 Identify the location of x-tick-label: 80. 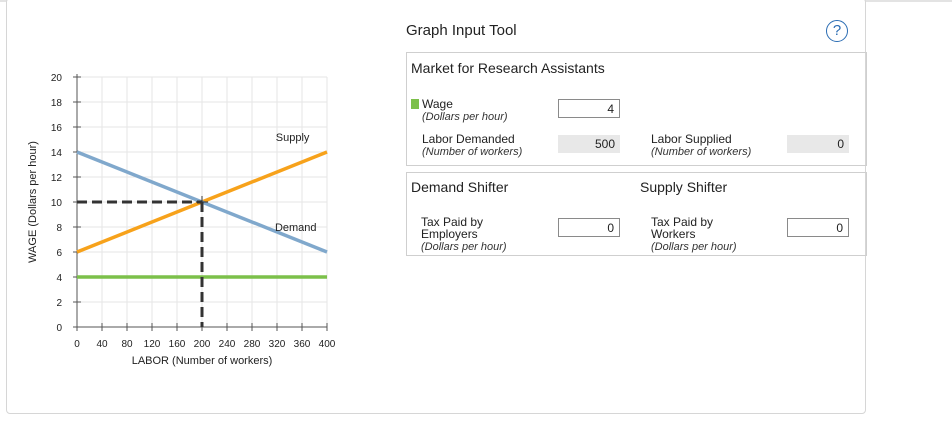
(127, 344).